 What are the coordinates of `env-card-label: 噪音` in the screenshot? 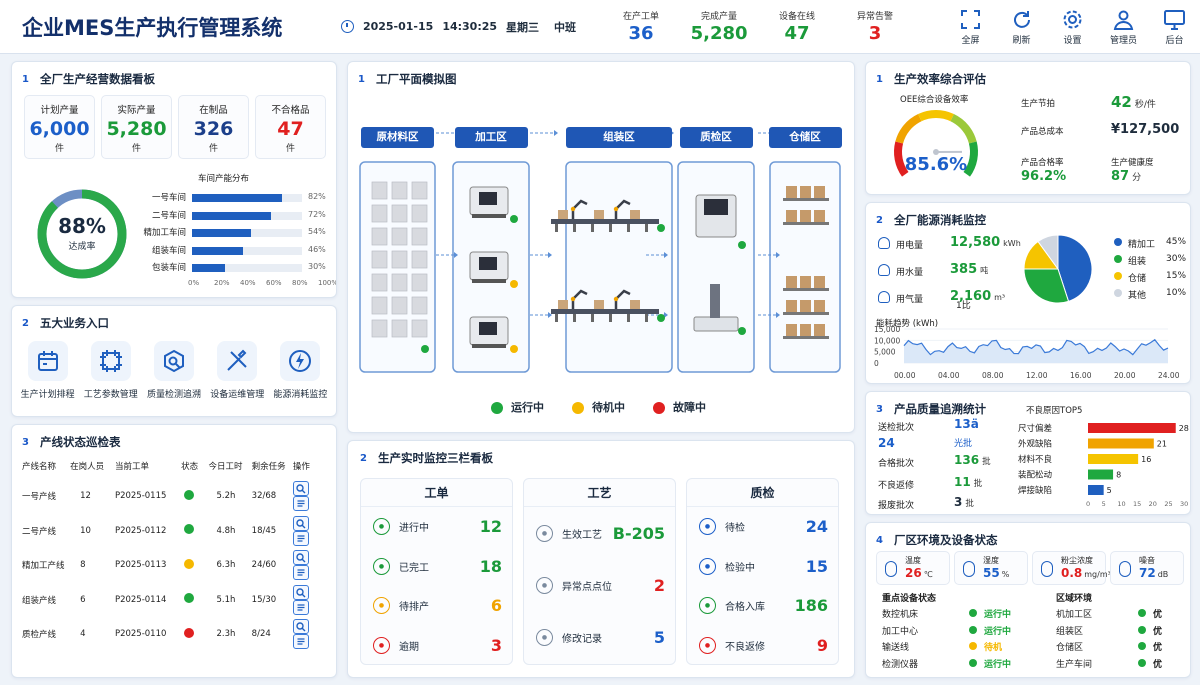 It's located at (1147, 560).